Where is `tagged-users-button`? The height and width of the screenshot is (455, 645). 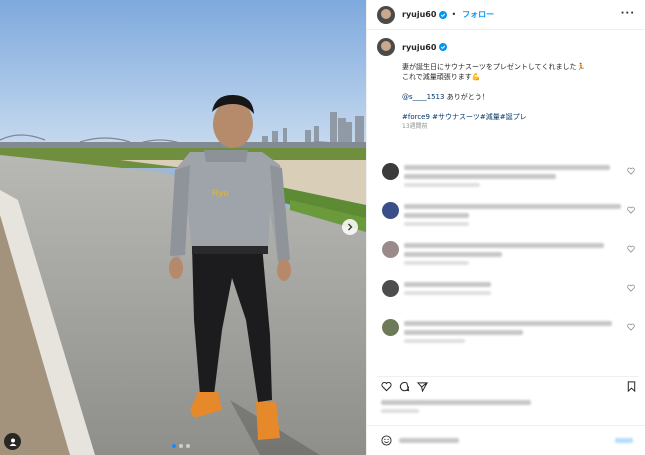
tagged-users-button is located at coordinates (12, 441).